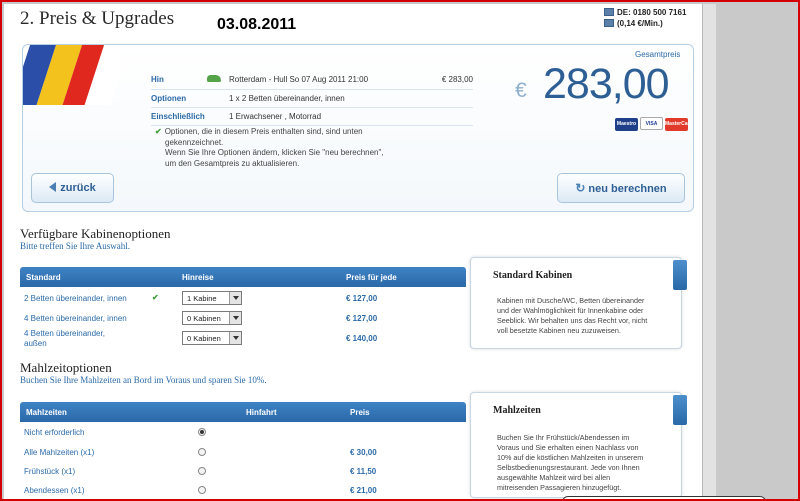 Image resolution: width=800 pixels, height=501 pixels. I want to click on scrollbar, so click(709, 251).